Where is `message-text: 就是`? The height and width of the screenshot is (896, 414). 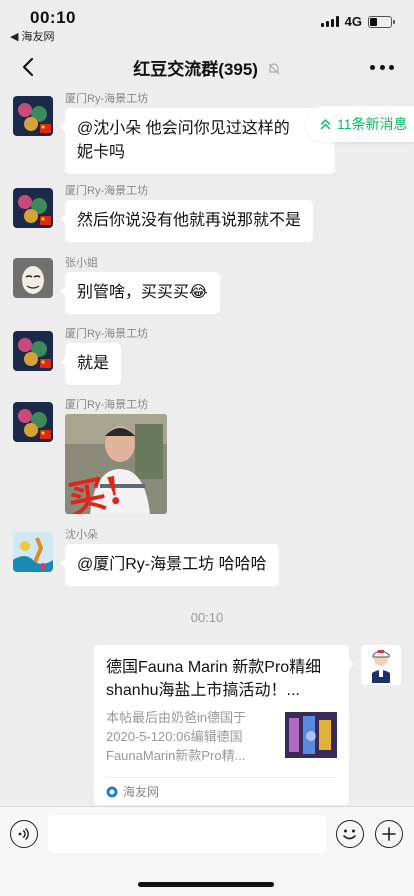
message-text: 就是 is located at coordinates (93, 363).